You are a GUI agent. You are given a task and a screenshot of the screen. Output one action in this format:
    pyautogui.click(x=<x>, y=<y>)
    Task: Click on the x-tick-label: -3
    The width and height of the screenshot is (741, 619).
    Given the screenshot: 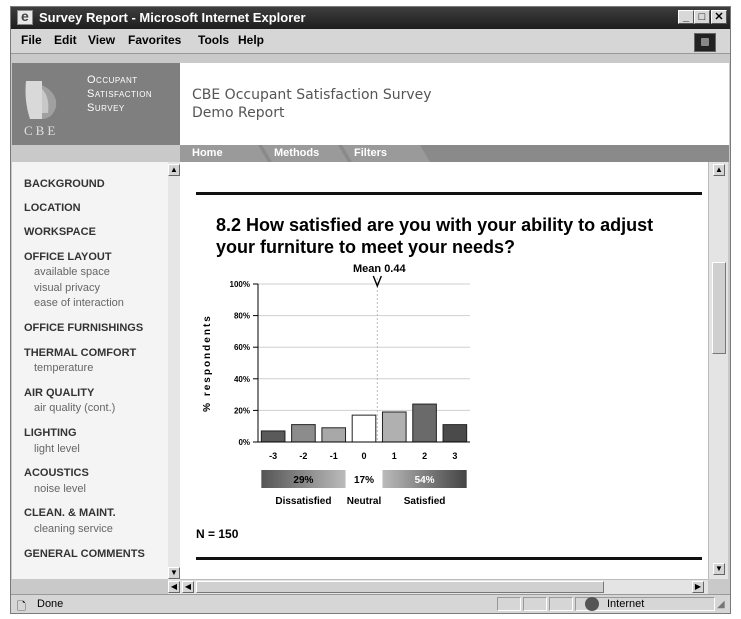 What is the action you would take?
    pyautogui.click(x=273, y=456)
    